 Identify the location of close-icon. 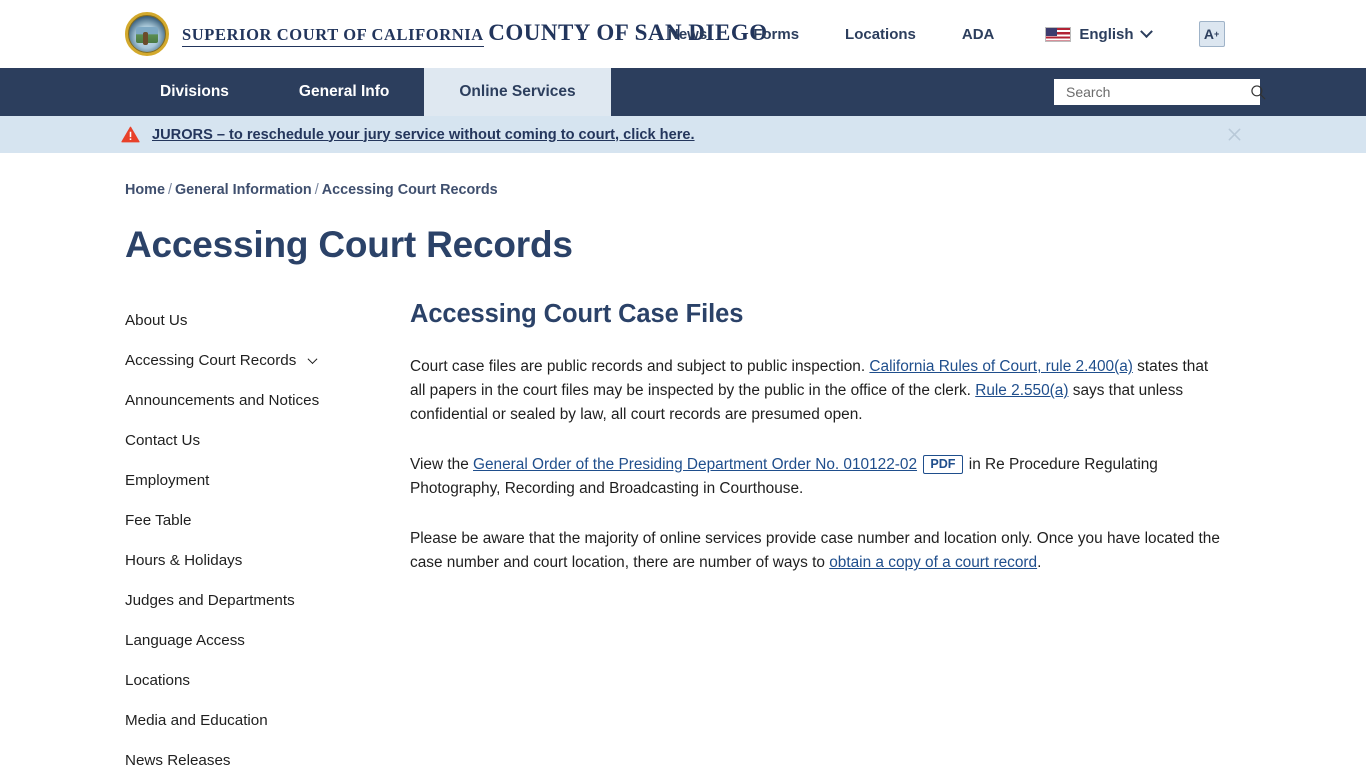
(1234, 134).